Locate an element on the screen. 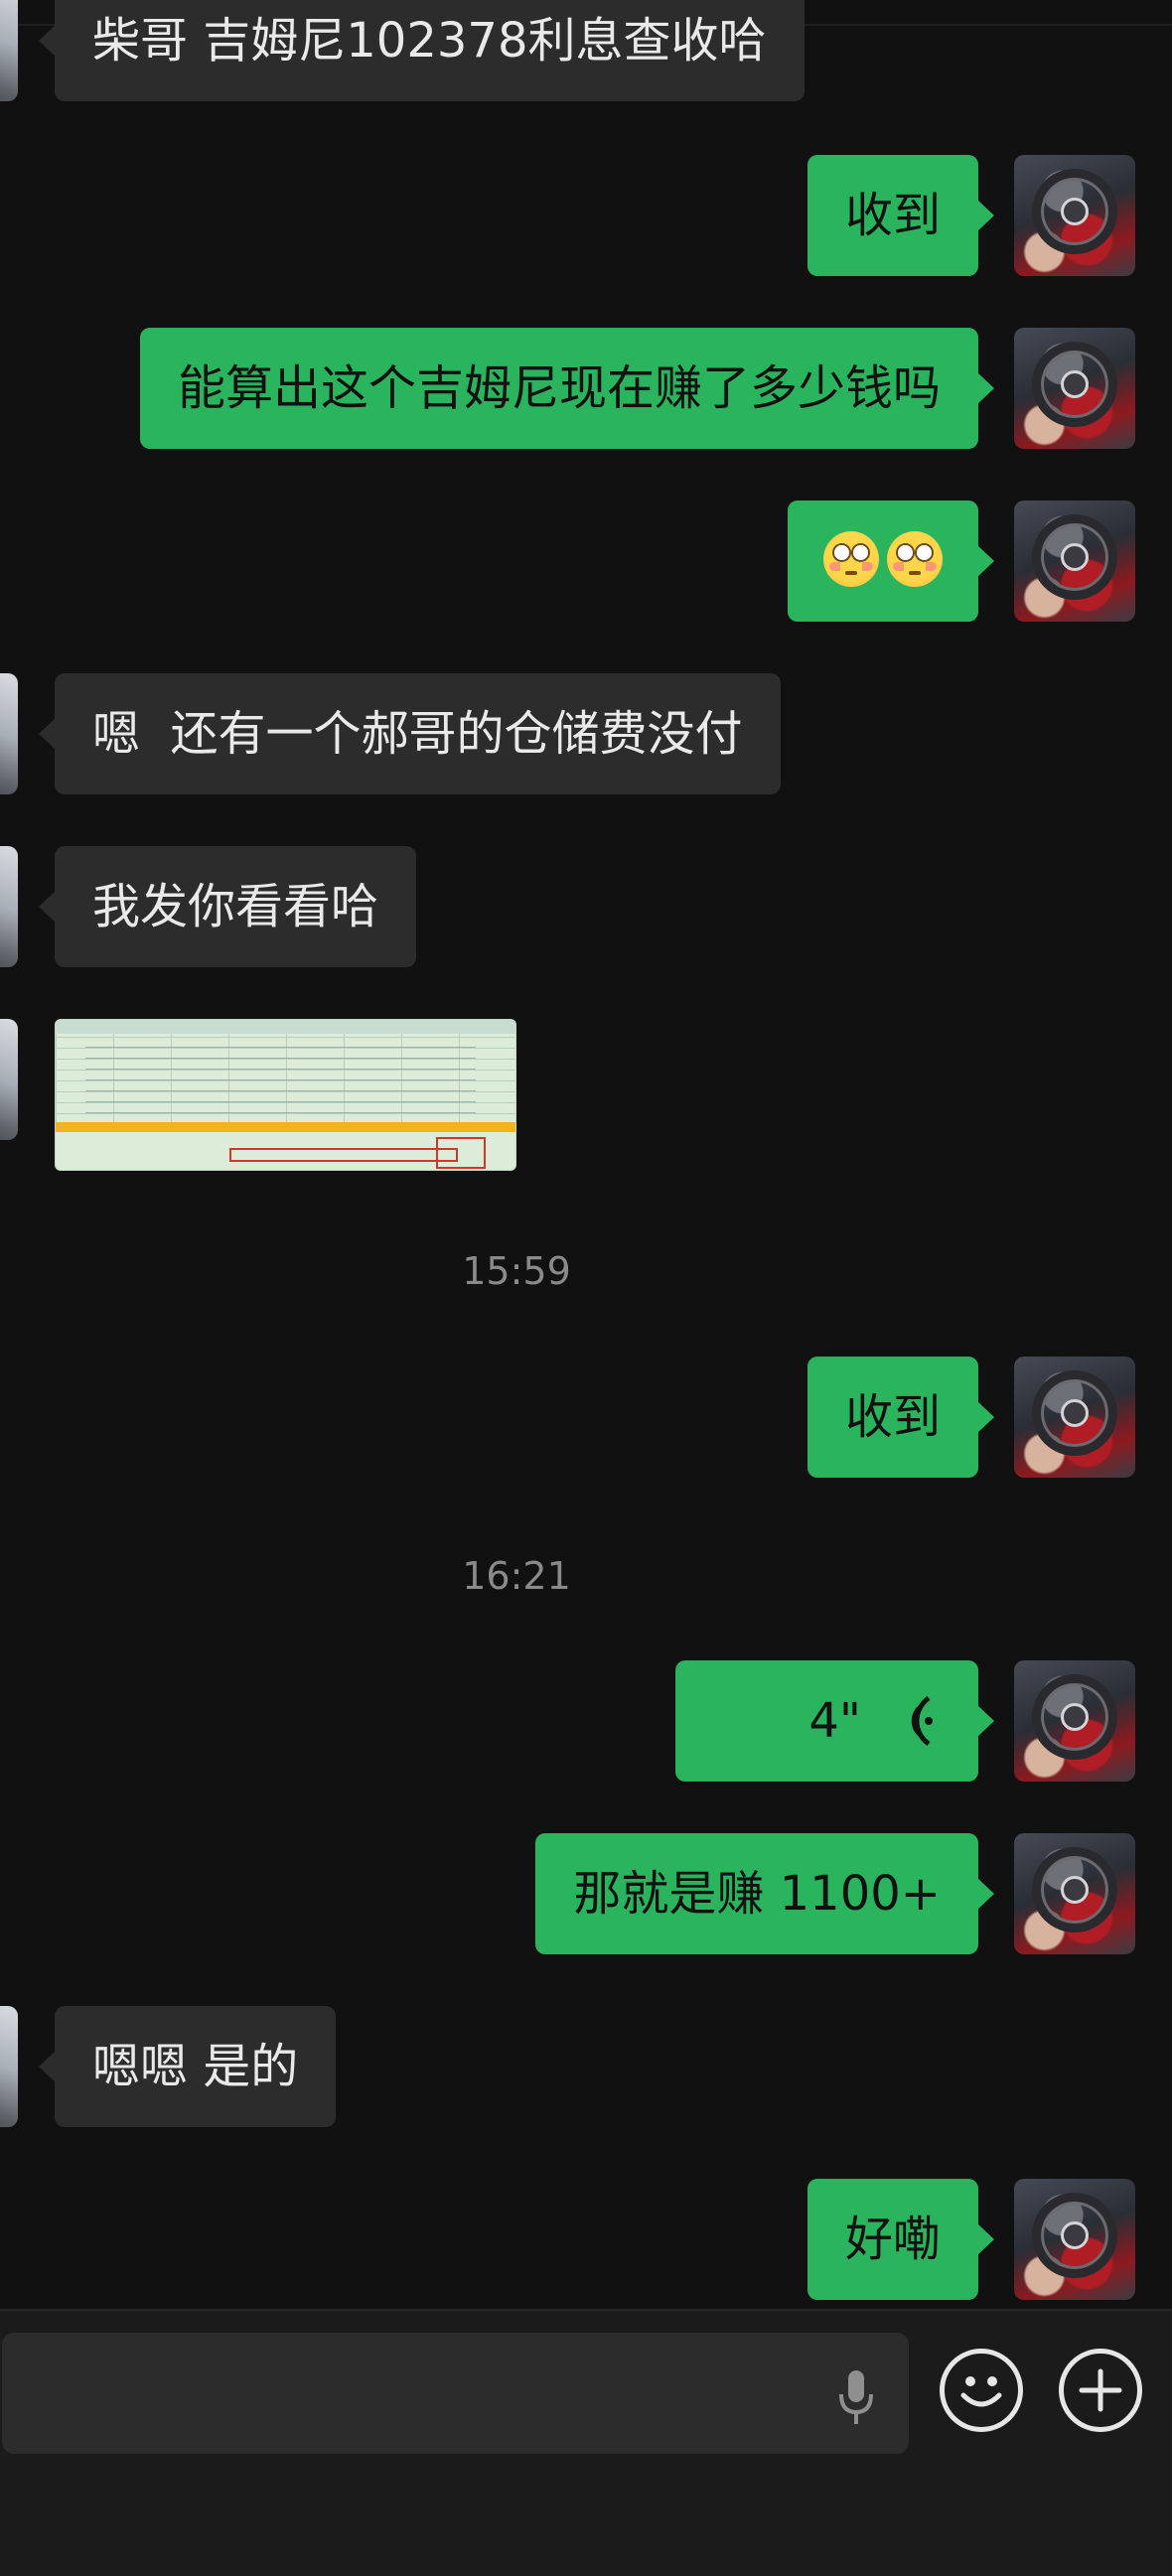 This screenshot has width=1172, height=2576. message-bubble-out is located at coordinates (891, 561).